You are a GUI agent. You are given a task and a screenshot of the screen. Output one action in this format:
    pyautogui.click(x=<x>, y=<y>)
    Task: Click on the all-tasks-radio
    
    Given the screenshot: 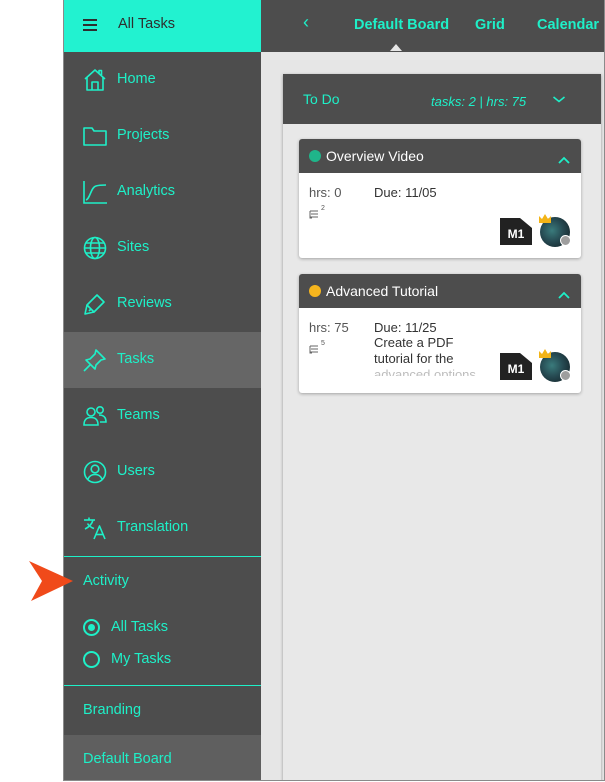 What is the action you would take?
    pyautogui.click(x=91, y=627)
    